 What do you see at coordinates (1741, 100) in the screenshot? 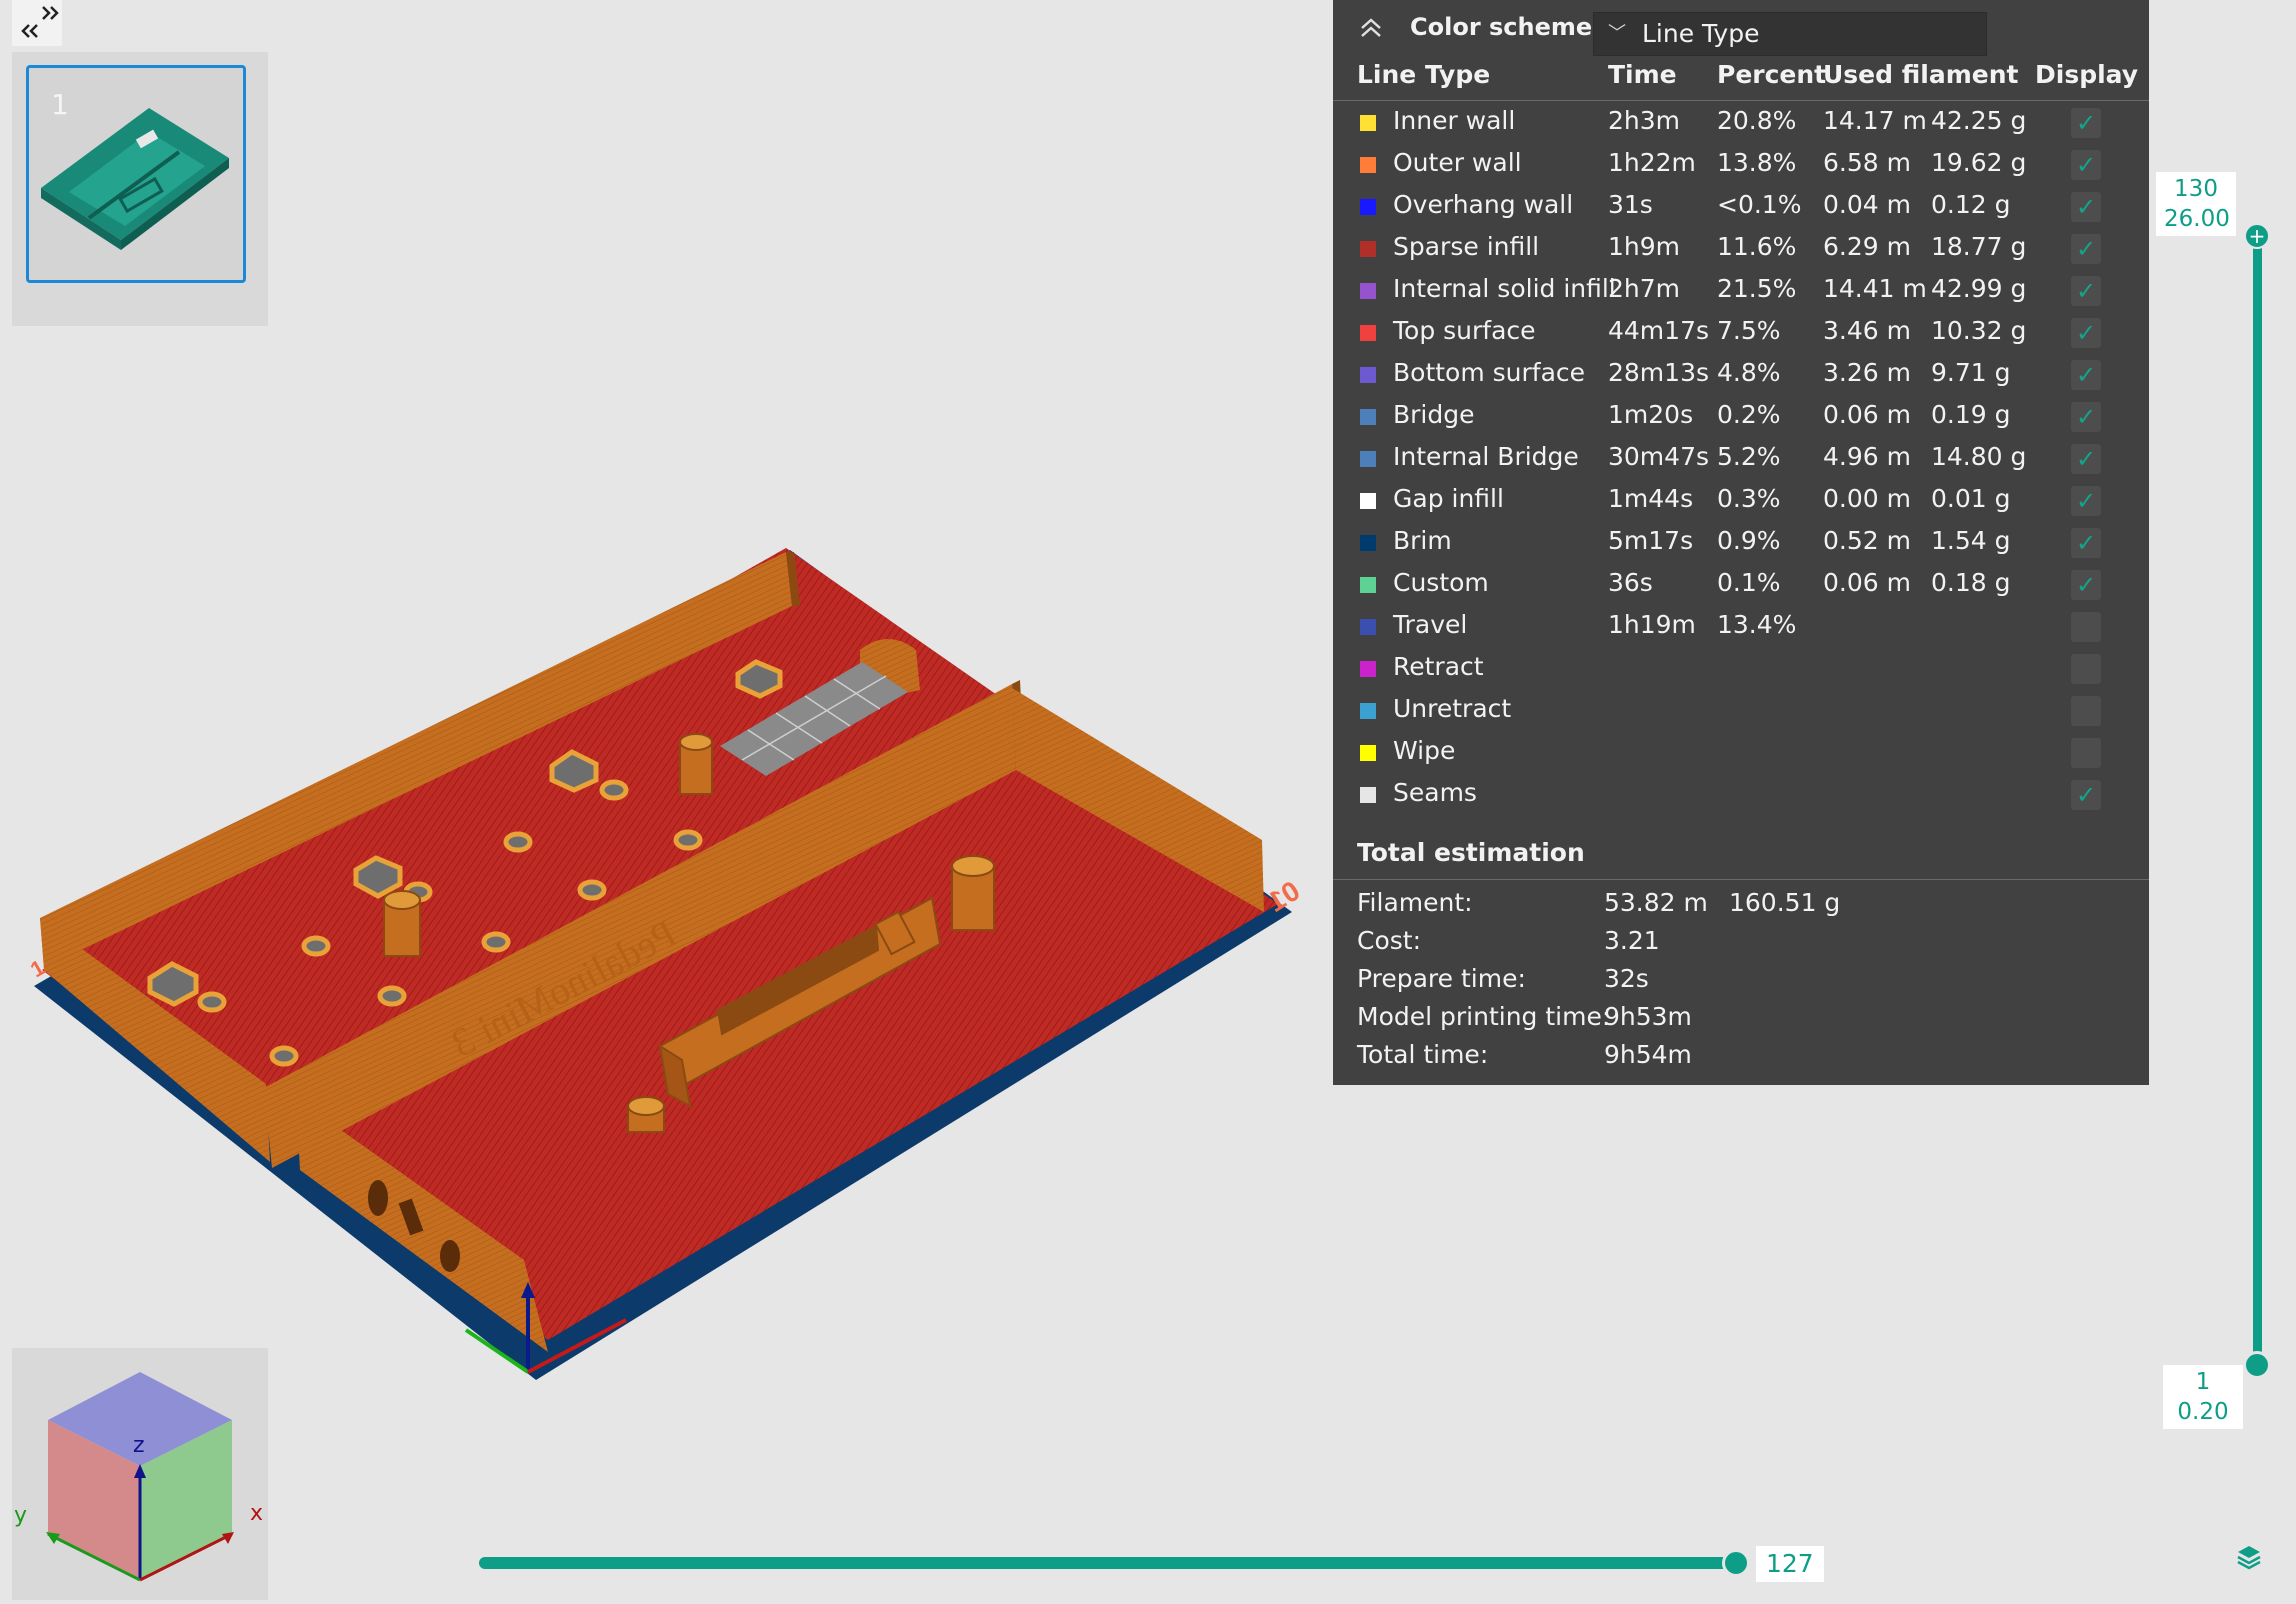
I see `header-divider` at bounding box center [1741, 100].